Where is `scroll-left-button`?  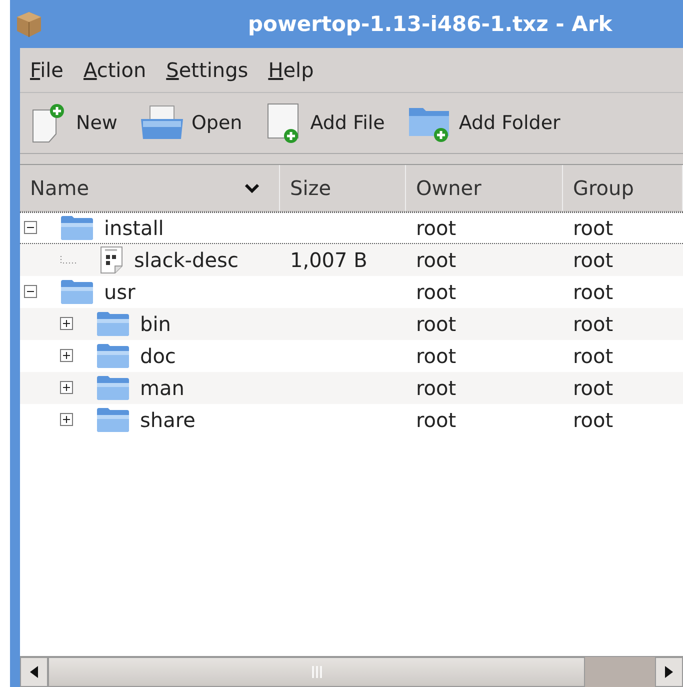 scroll-left-button is located at coordinates (34, 672).